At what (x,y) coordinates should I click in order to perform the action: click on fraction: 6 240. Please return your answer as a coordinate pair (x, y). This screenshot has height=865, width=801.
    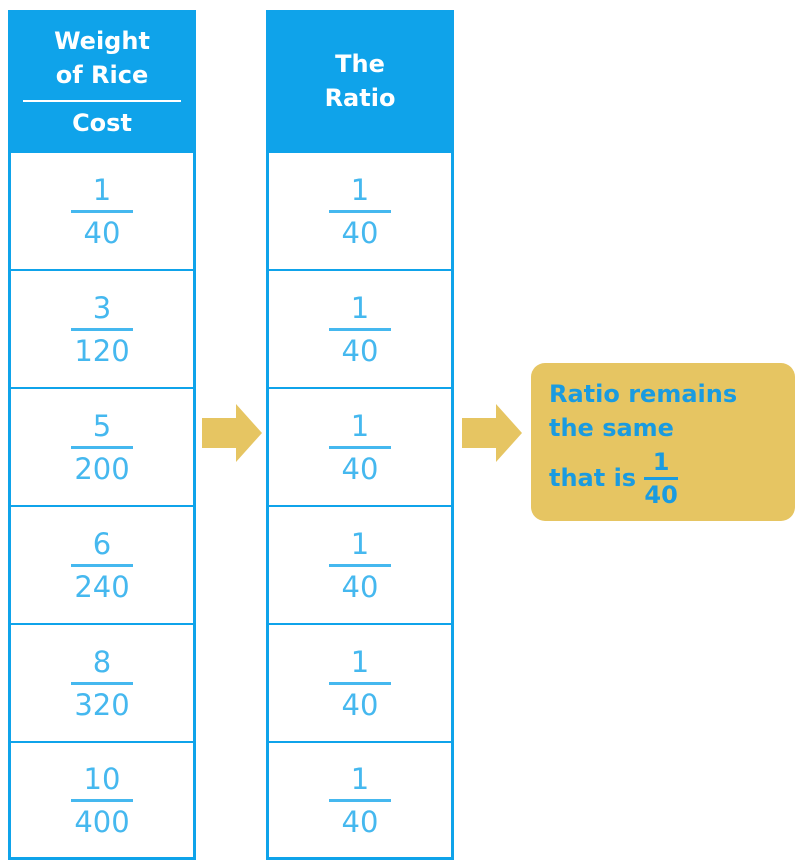
    Looking at the image, I should click on (102, 565).